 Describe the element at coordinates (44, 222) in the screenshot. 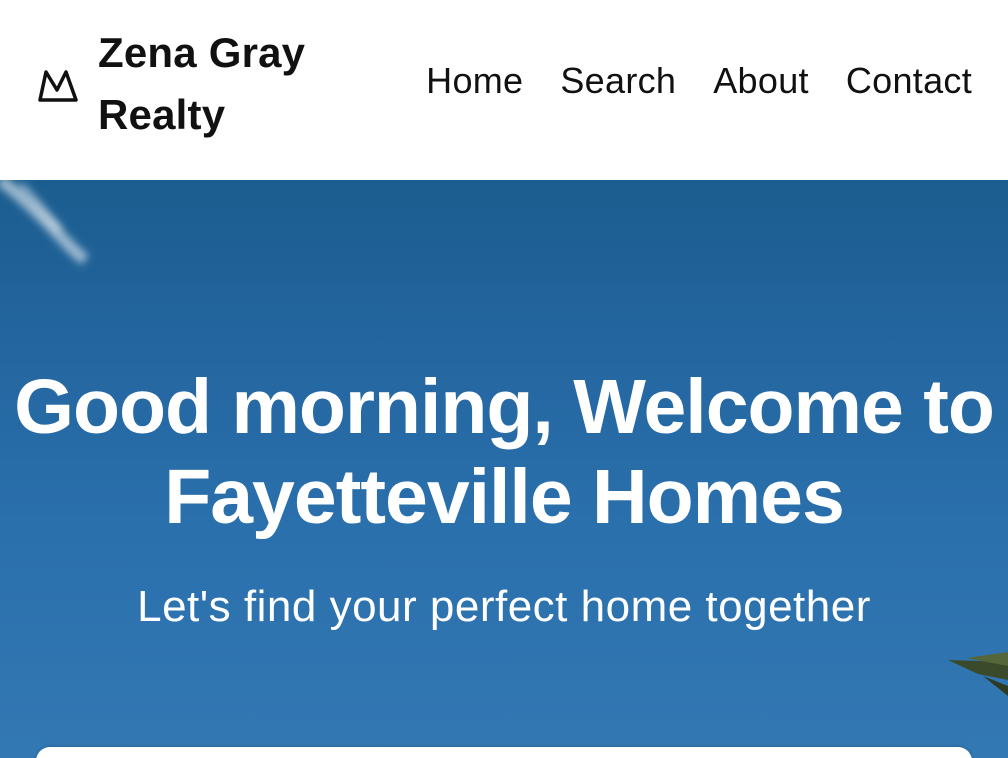

I see `cloud-wisp-decoration` at that location.